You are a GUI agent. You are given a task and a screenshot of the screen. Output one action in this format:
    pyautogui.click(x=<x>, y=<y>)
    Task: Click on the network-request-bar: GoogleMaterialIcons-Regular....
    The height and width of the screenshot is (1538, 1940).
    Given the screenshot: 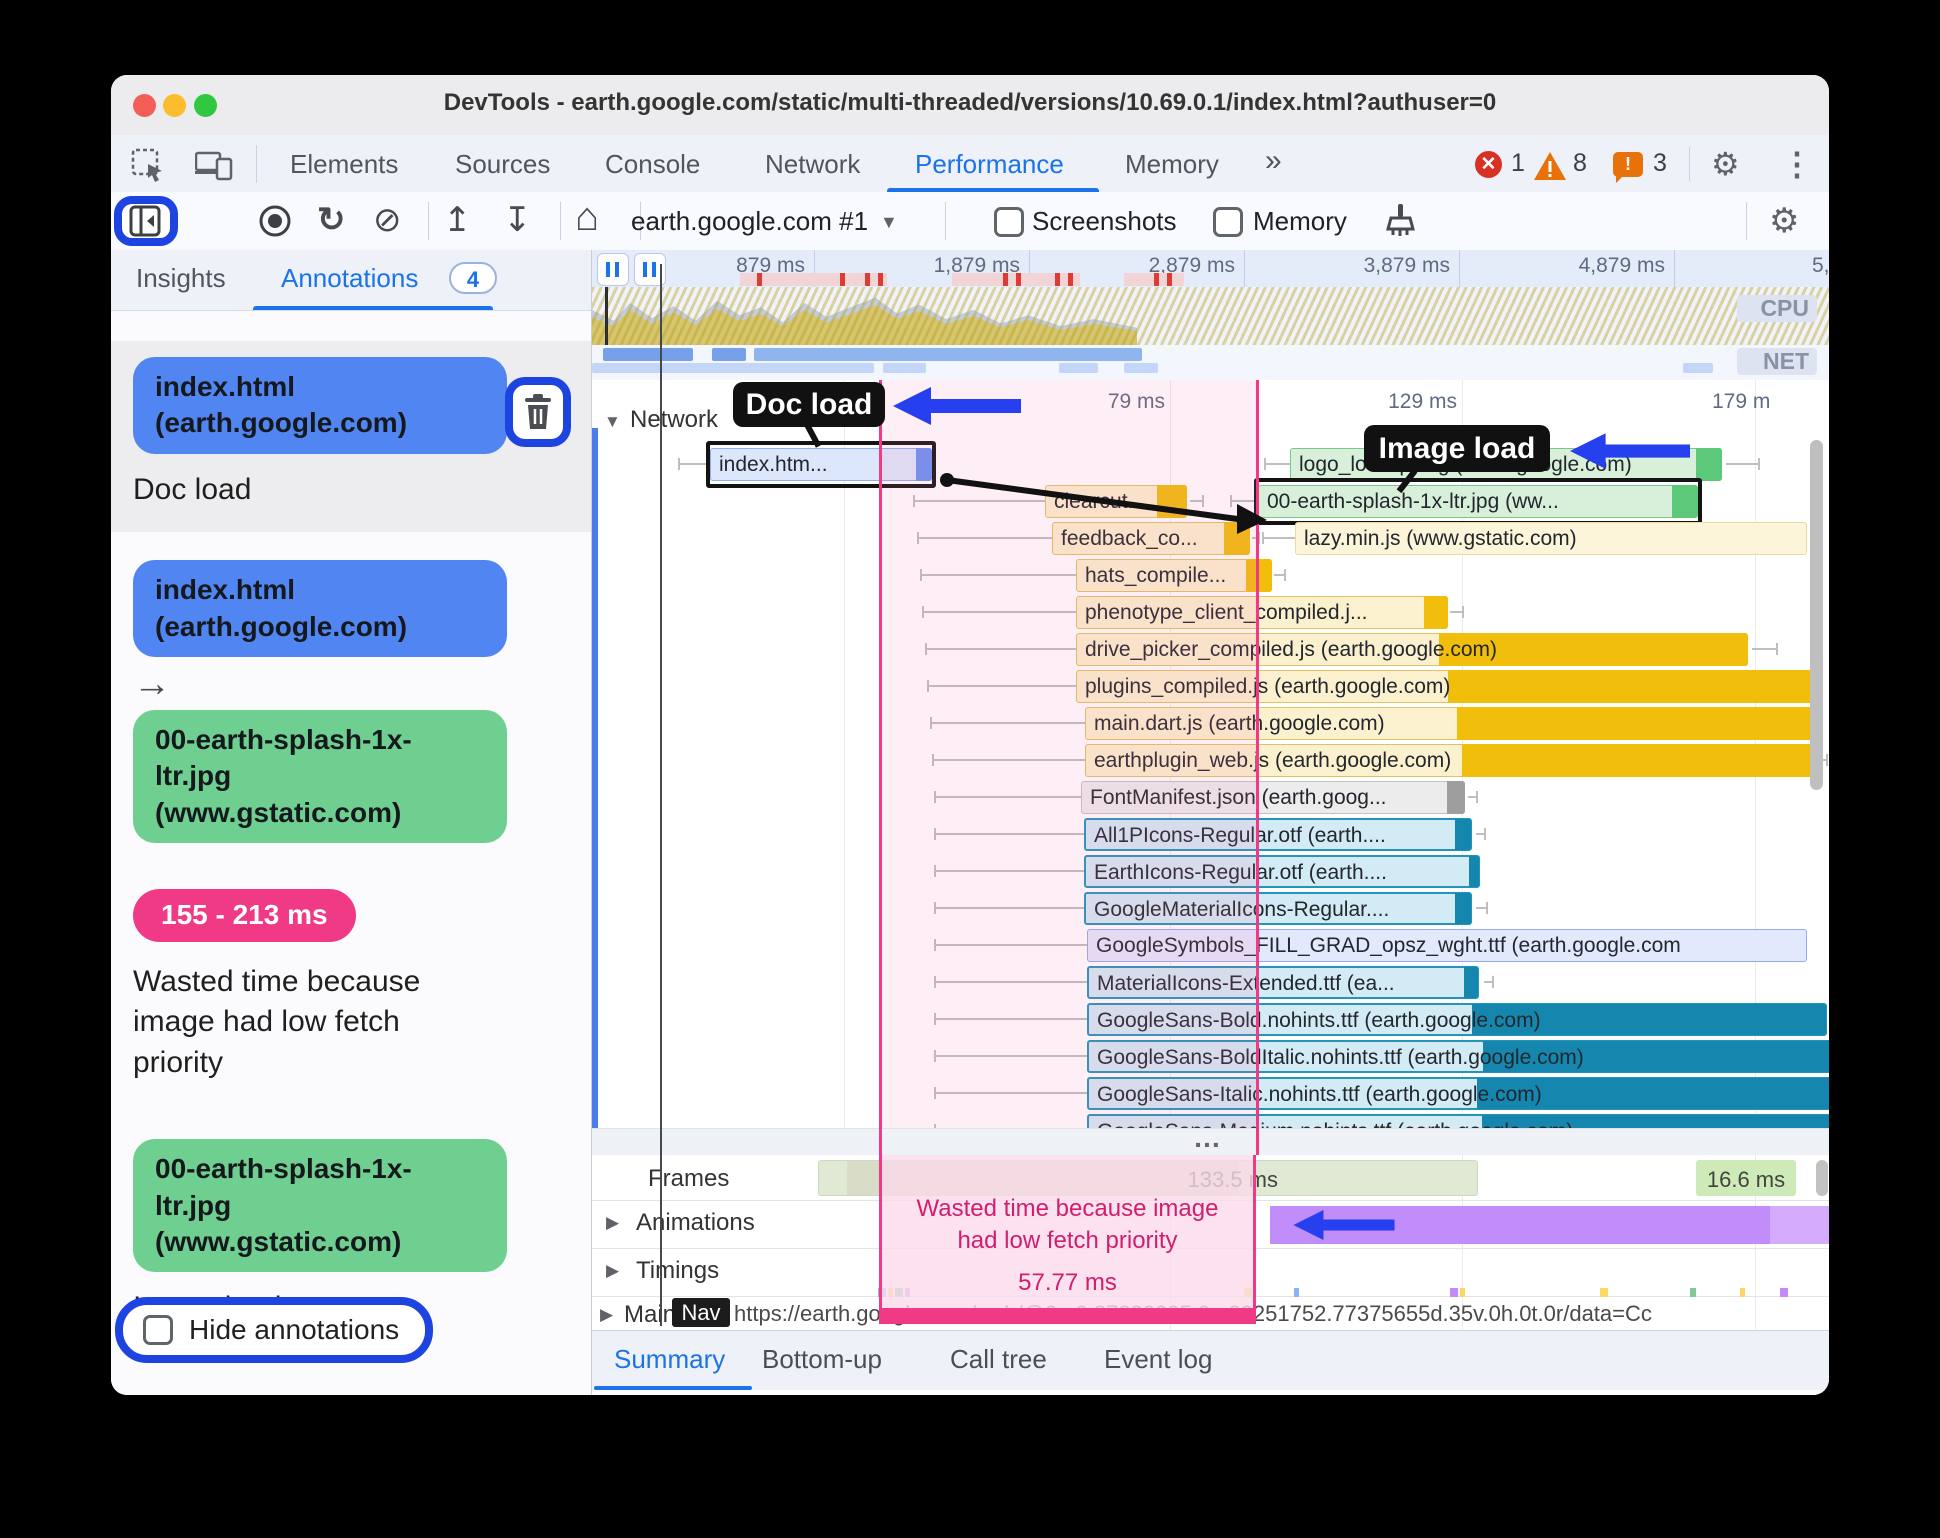 What is the action you would take?
    pyautogui.click(x=1278, y=908)
    